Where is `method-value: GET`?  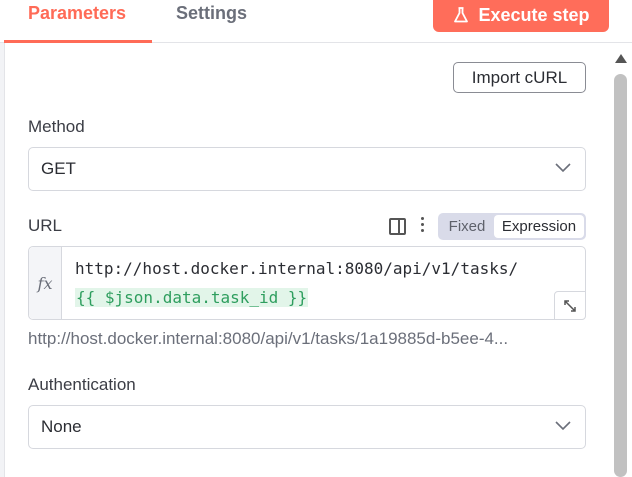 method-value: GET is located at coordinates (58, 168).